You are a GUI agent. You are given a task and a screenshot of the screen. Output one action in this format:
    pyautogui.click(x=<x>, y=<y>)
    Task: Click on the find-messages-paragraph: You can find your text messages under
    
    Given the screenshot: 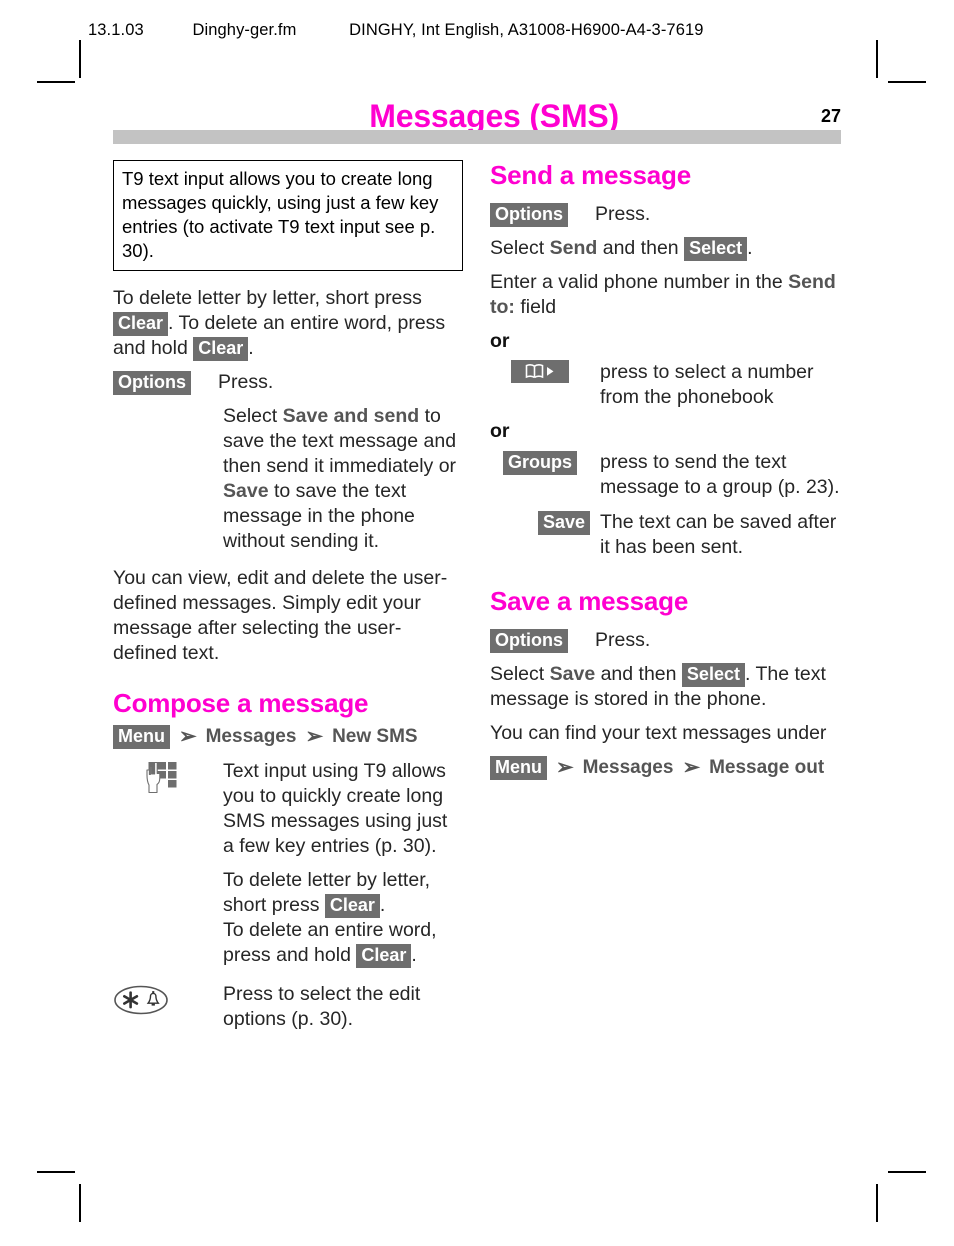 What is the action you would take?
    pyautogui.click(x=658, y=733)
    